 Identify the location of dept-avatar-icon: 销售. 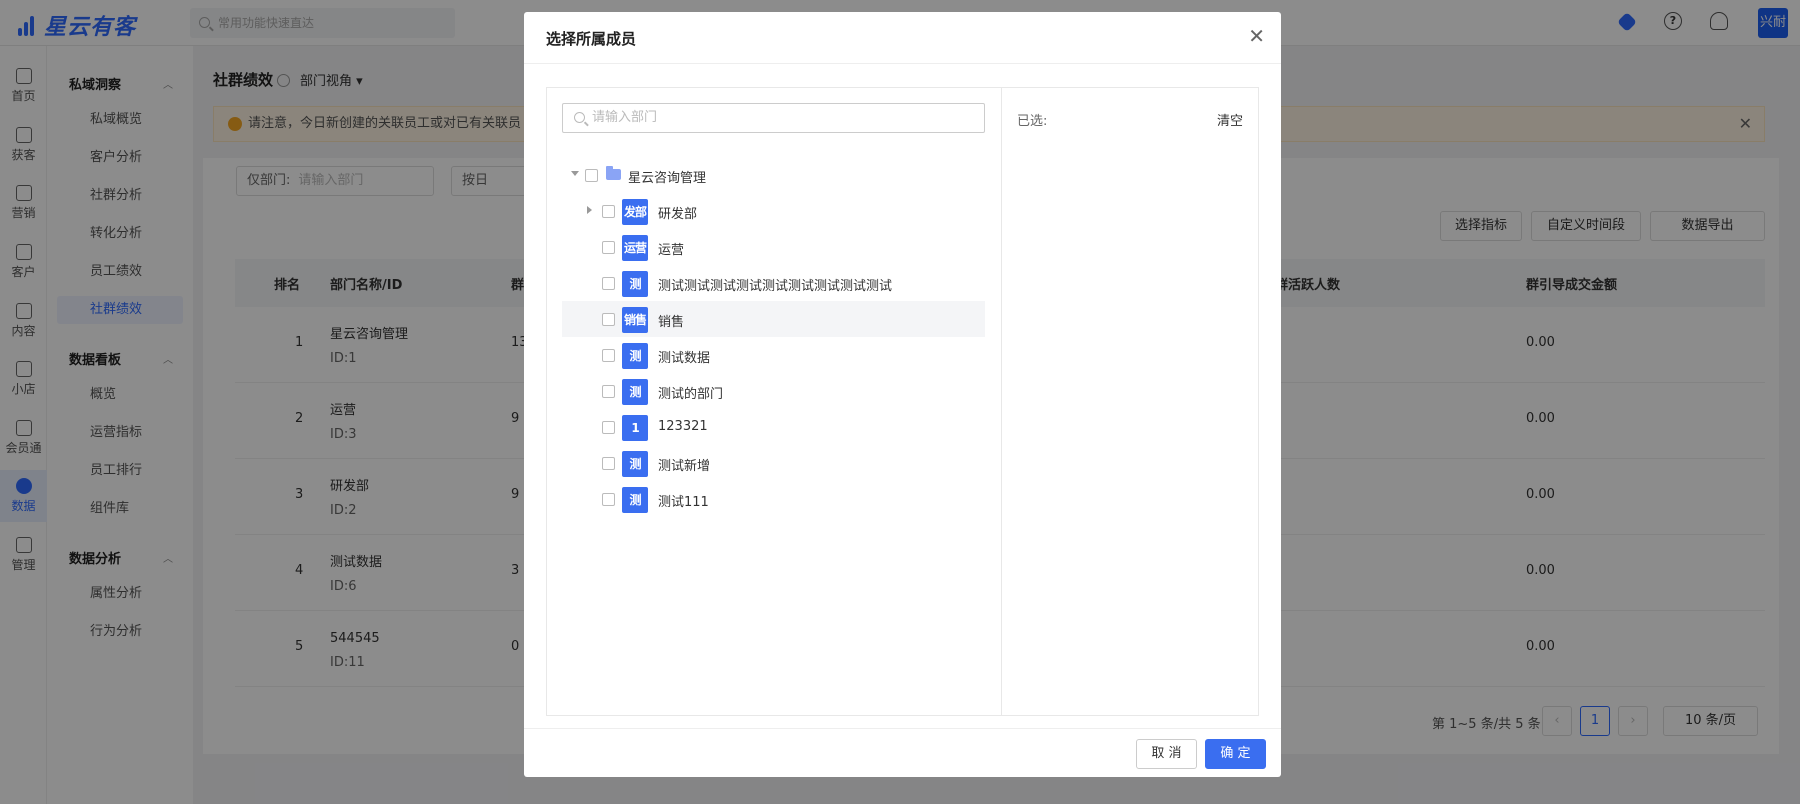
(635, 320).